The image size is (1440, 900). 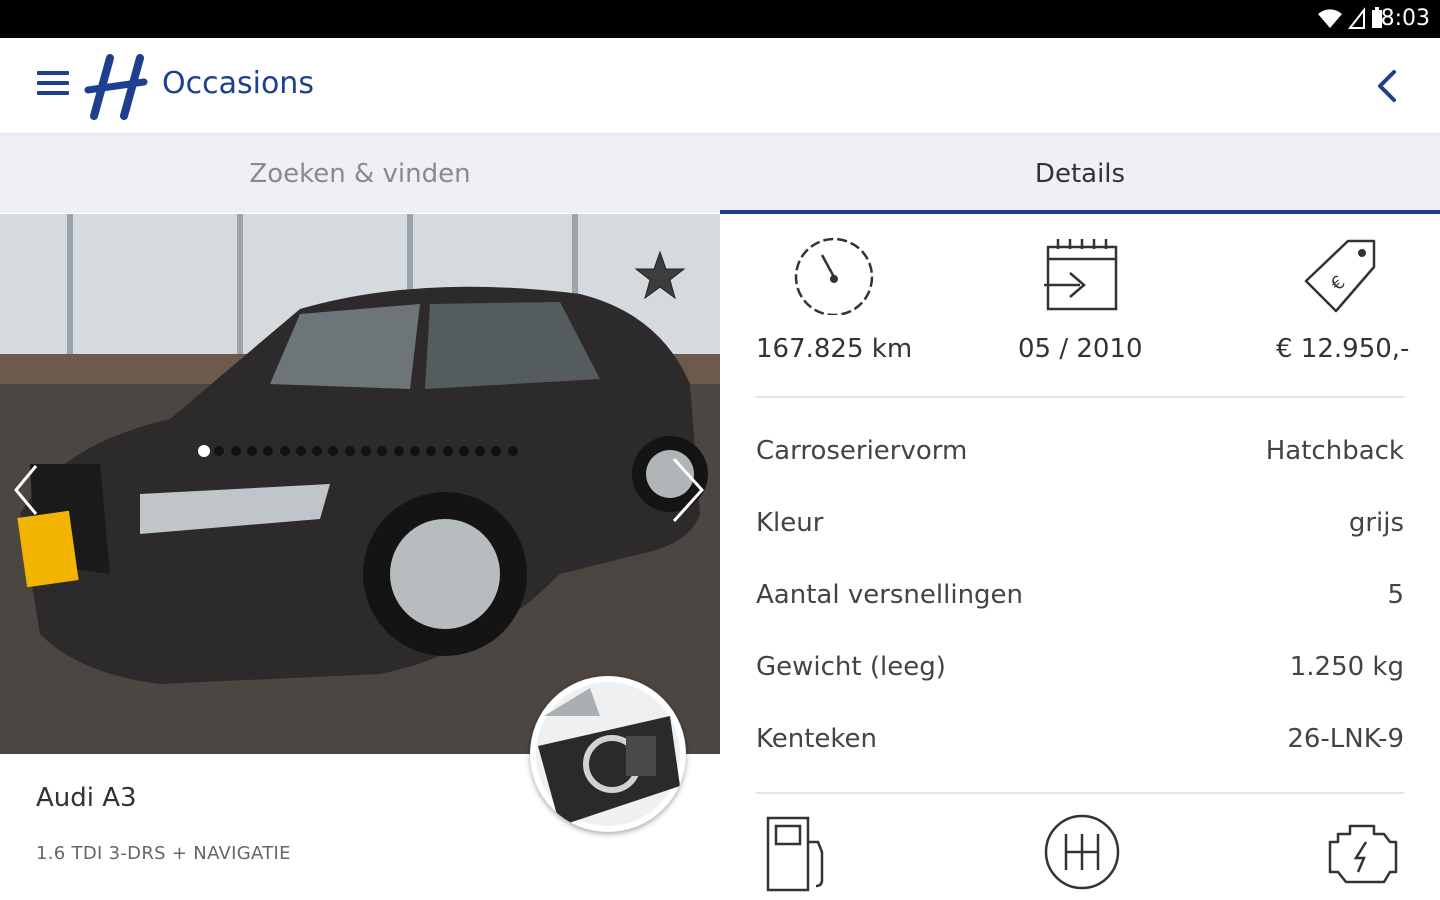 What do you see at coordinates (817, 739) in the screenshot?
I see `spec-label: Kenteken` at bounding box center [817, 739].